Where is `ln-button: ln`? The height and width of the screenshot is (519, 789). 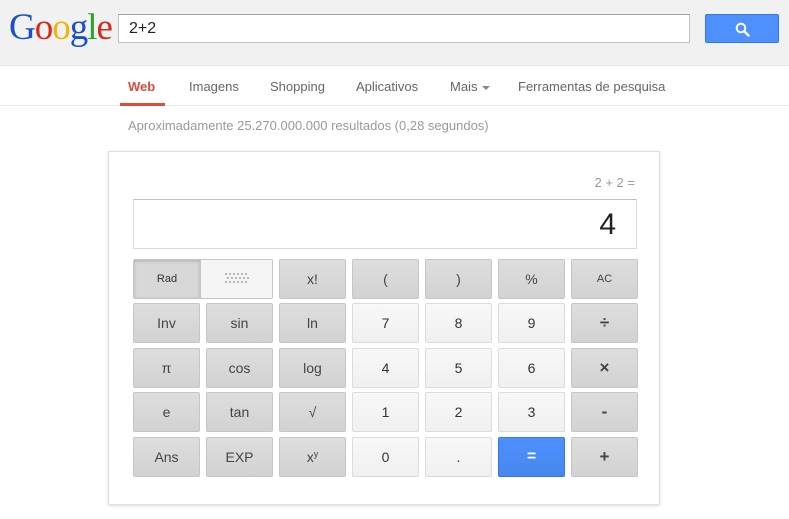
ln-button: ln is located at coordinates (312, 323).